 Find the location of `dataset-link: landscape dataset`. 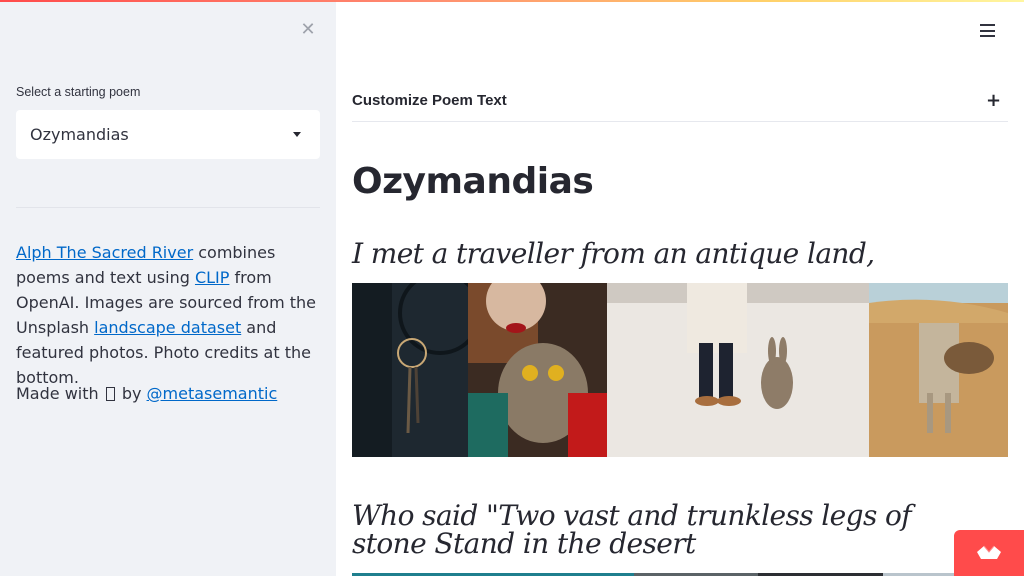

dataset-link: landscape dataset is located at coordinates (167, 327).